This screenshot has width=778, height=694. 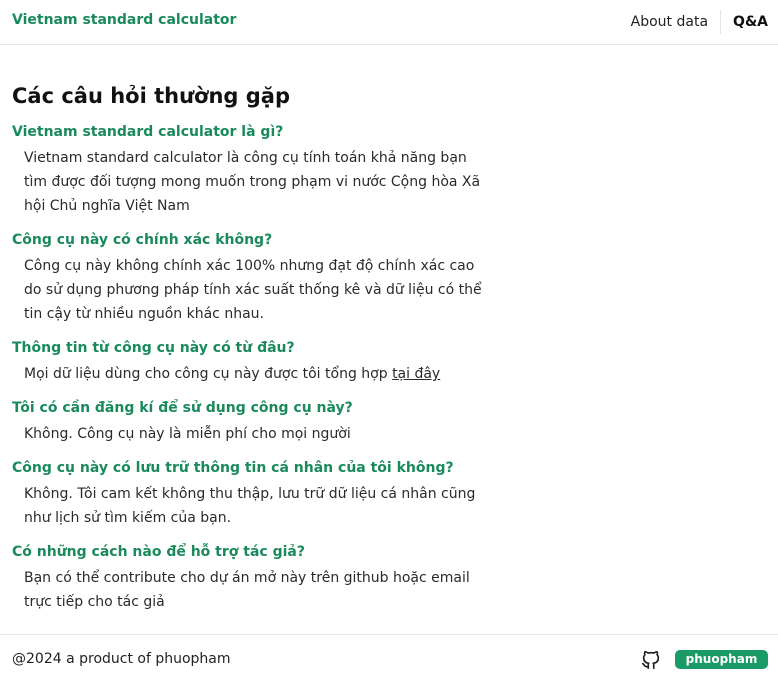 What do you see at coordinates (676, 22) in the screenshot?
I see `nav-about-data-link: About data` at bounding box center [676, 22].